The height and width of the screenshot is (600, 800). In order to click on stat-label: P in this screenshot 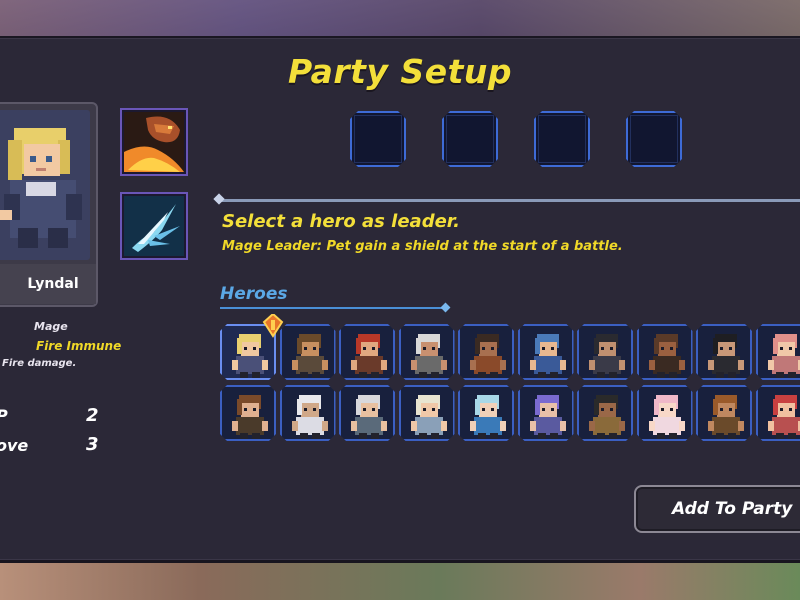, I will do `click(4, 415)`.